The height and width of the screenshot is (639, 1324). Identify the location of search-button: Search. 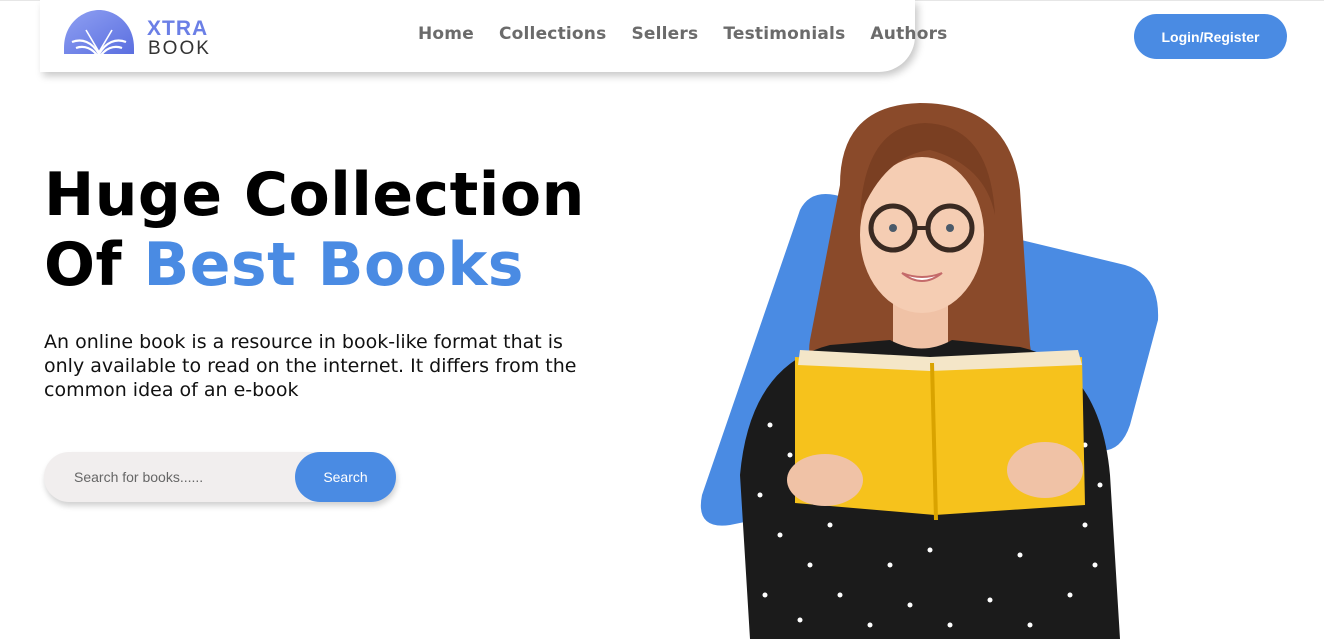
(345, 477).